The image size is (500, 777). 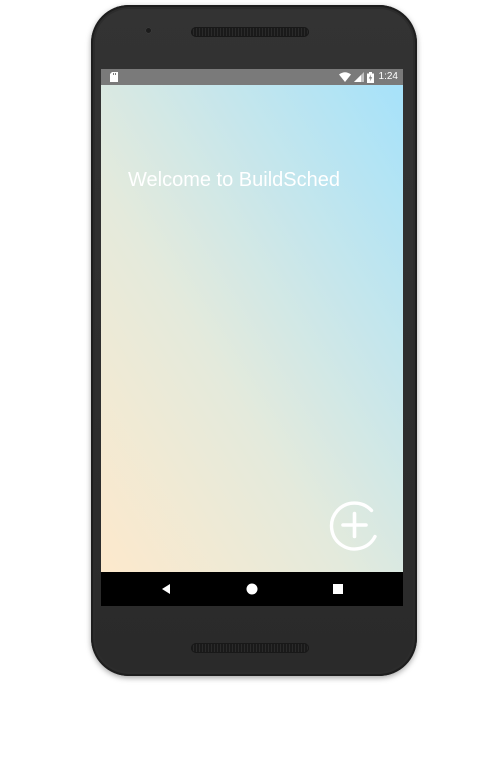 I want to click on wifi-icon, so click(x=344, y=77).